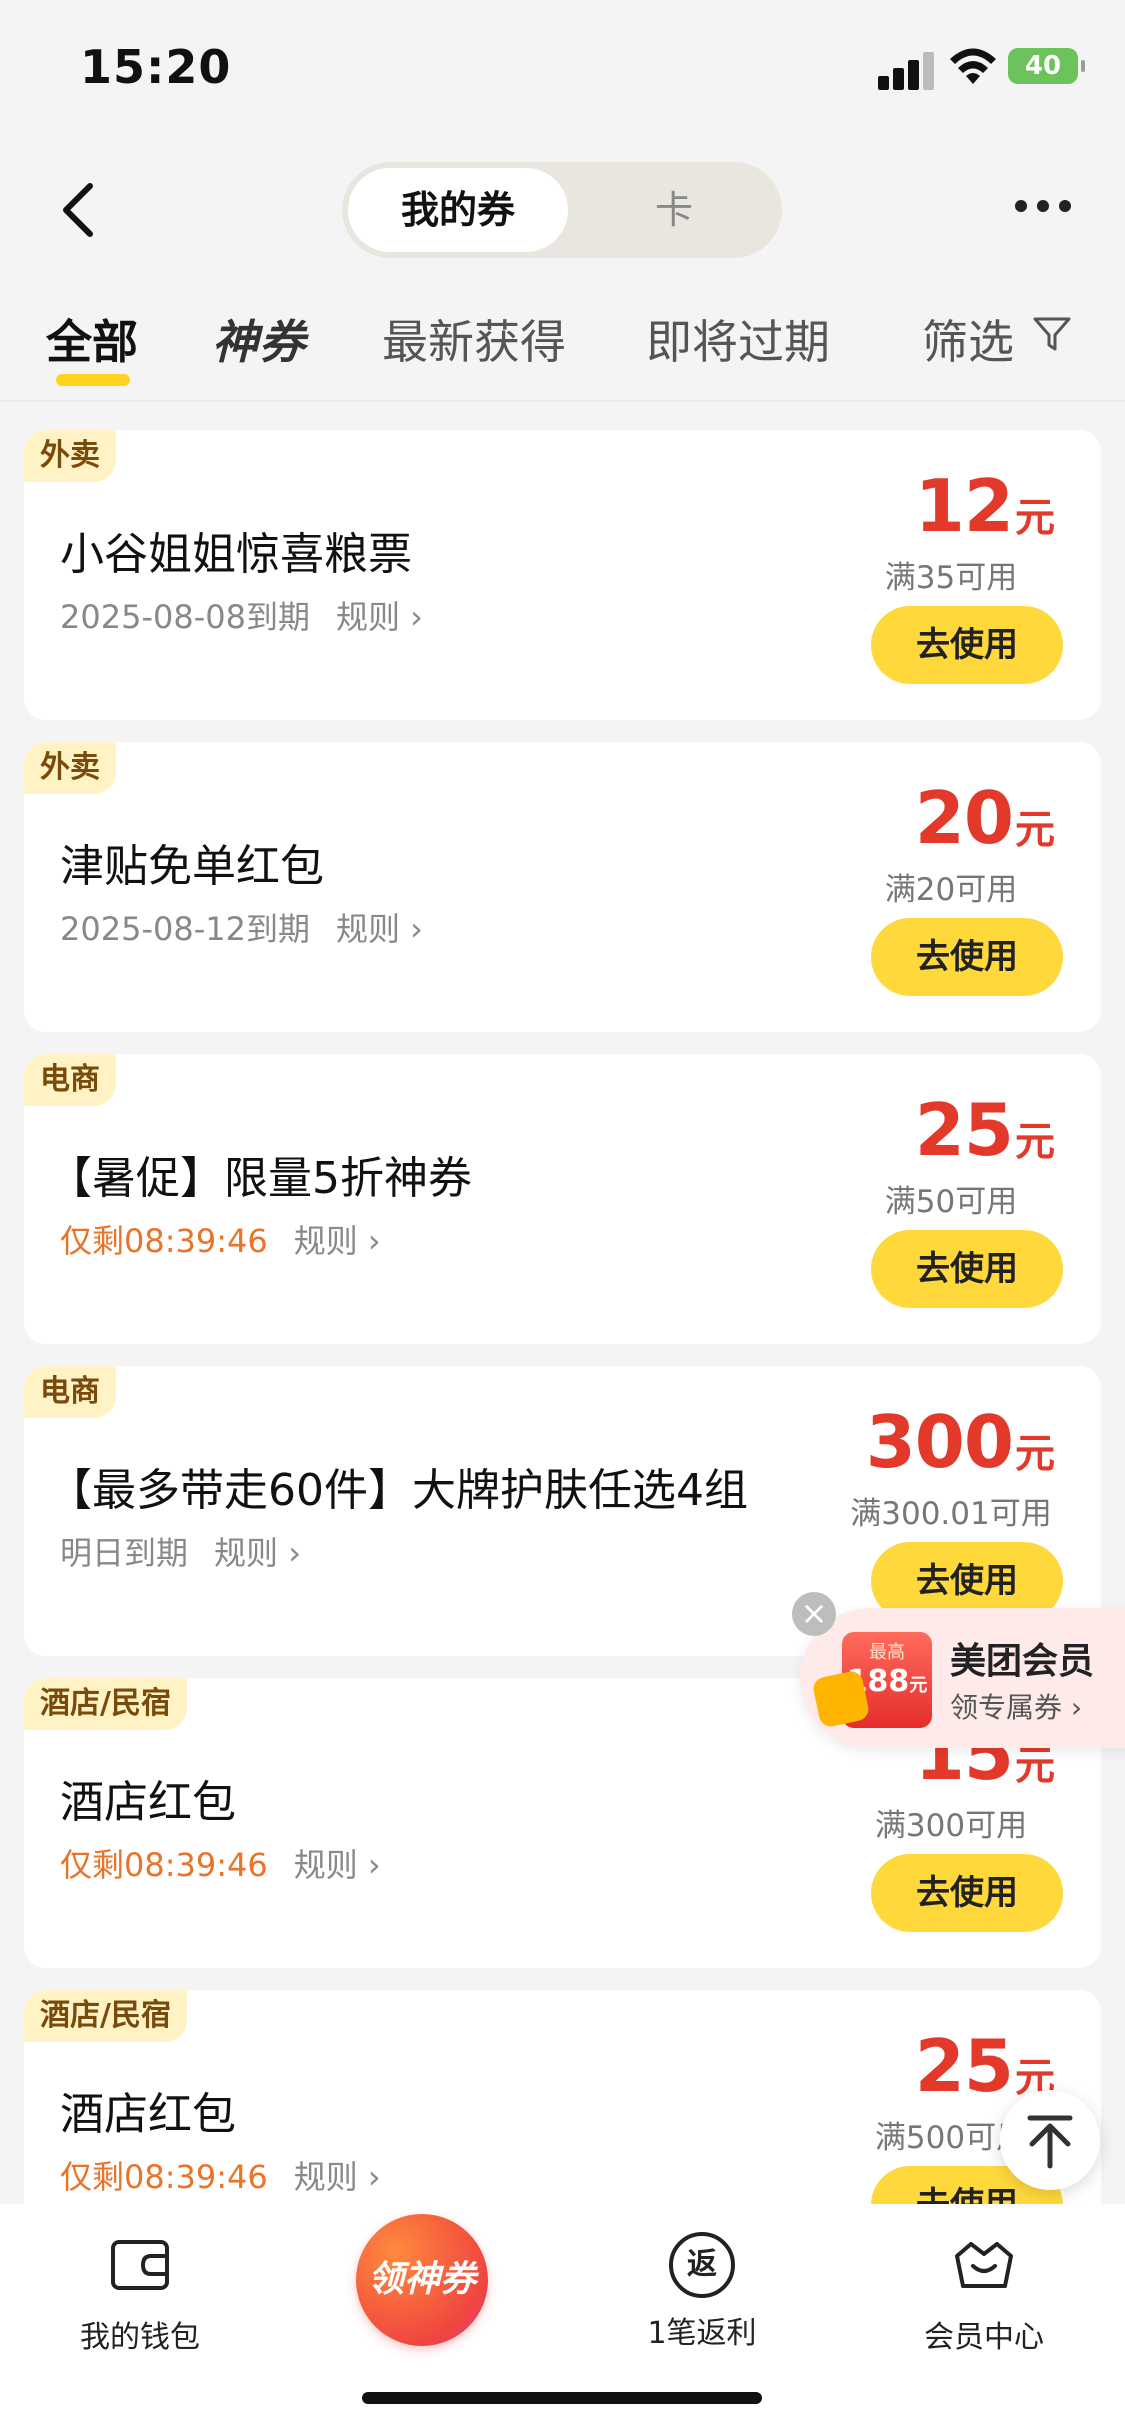 Image resolution: width=1125 pixels, height=2436 pixels. What do you see at coordinates (1022, 1661) in the screenshot?
I see `promo-title: 美团会员` at bounding box center [1022, 1661].